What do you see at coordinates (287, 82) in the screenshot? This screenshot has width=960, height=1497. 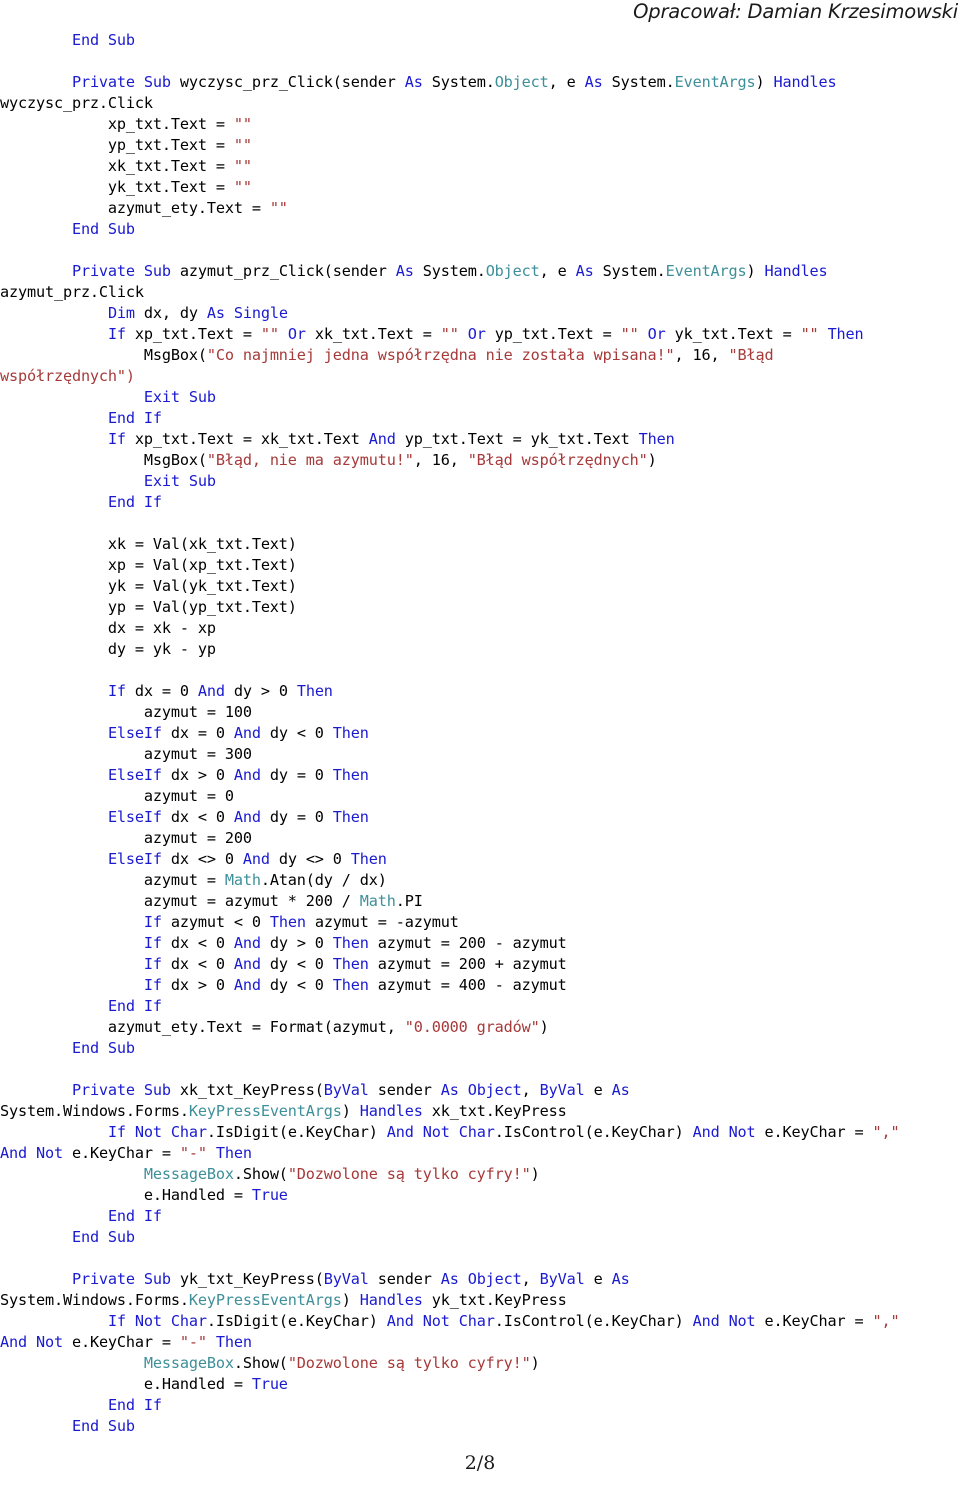 I see `code-token-plain: wyczysc_prz_Click(sender` at bounding box center [287, 82].